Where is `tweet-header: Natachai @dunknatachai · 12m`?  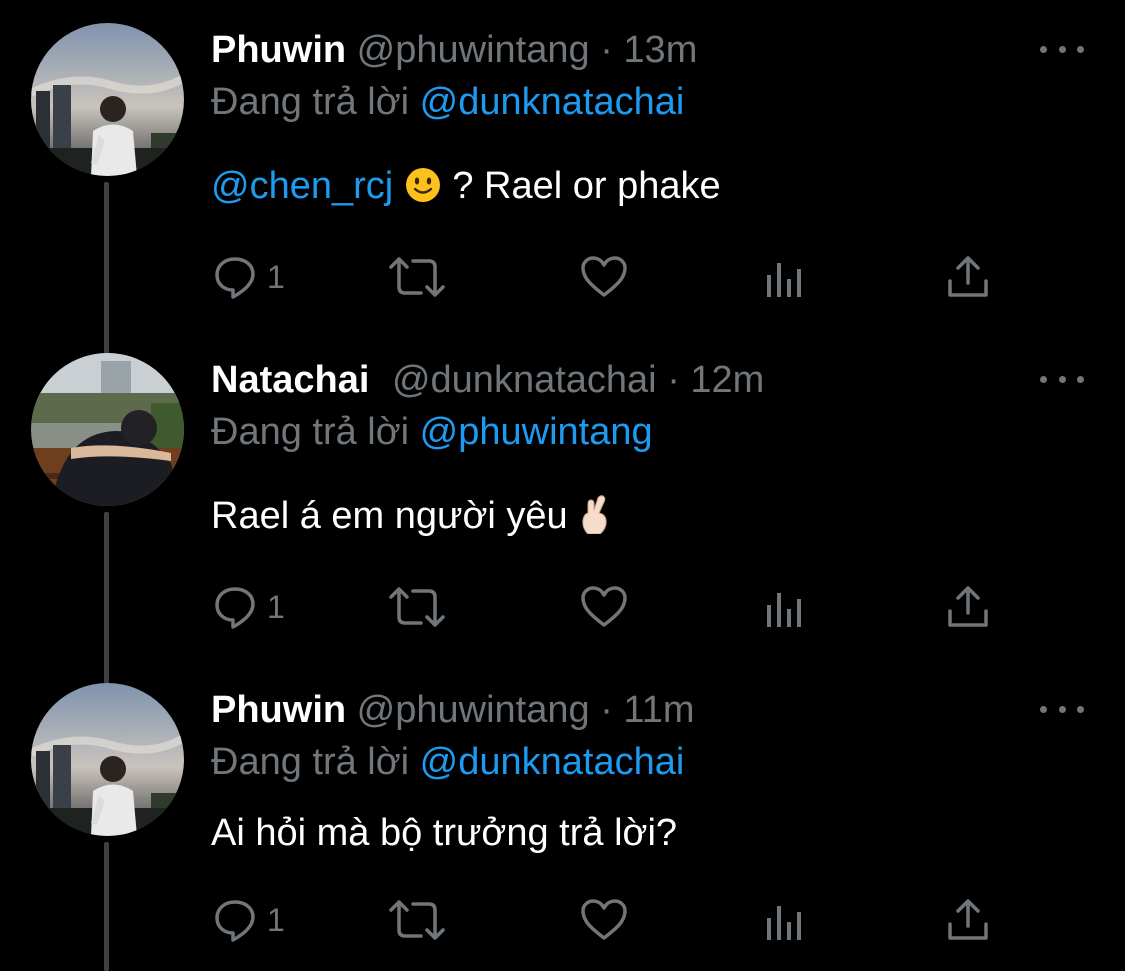 tweet-header: Natachai @dunknatachai · 12m is located at coordinates (487, 380).